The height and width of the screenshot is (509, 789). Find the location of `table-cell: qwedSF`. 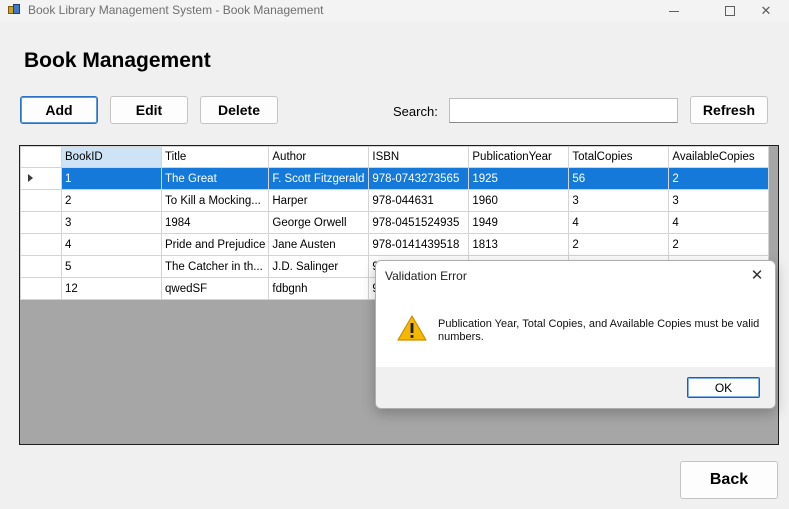

table-cell: qwedSF is located at coordinates (215, 288).